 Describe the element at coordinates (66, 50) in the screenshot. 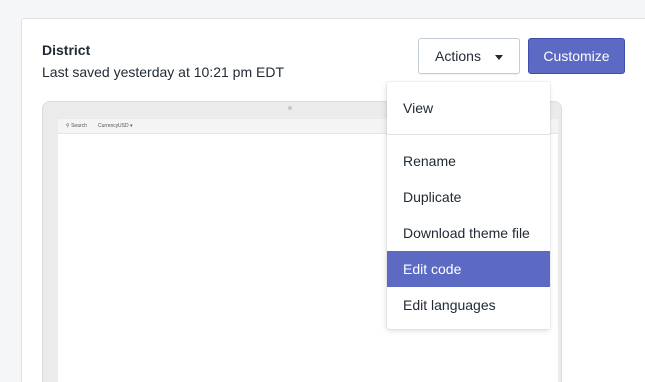

I see `theme-name: District` at that location.